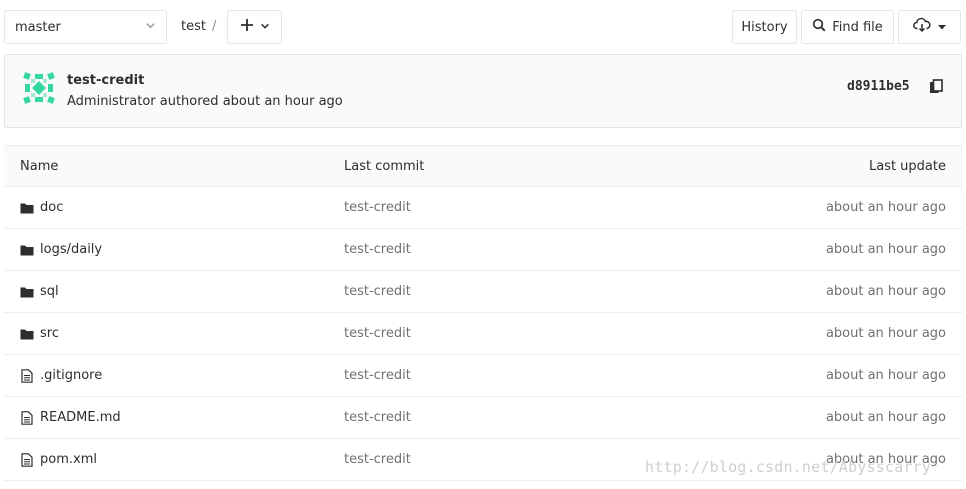 The image size is (966, 489). I want to click on commit-author-meta: Administrator authored about an hour ago, so click(205, 101).